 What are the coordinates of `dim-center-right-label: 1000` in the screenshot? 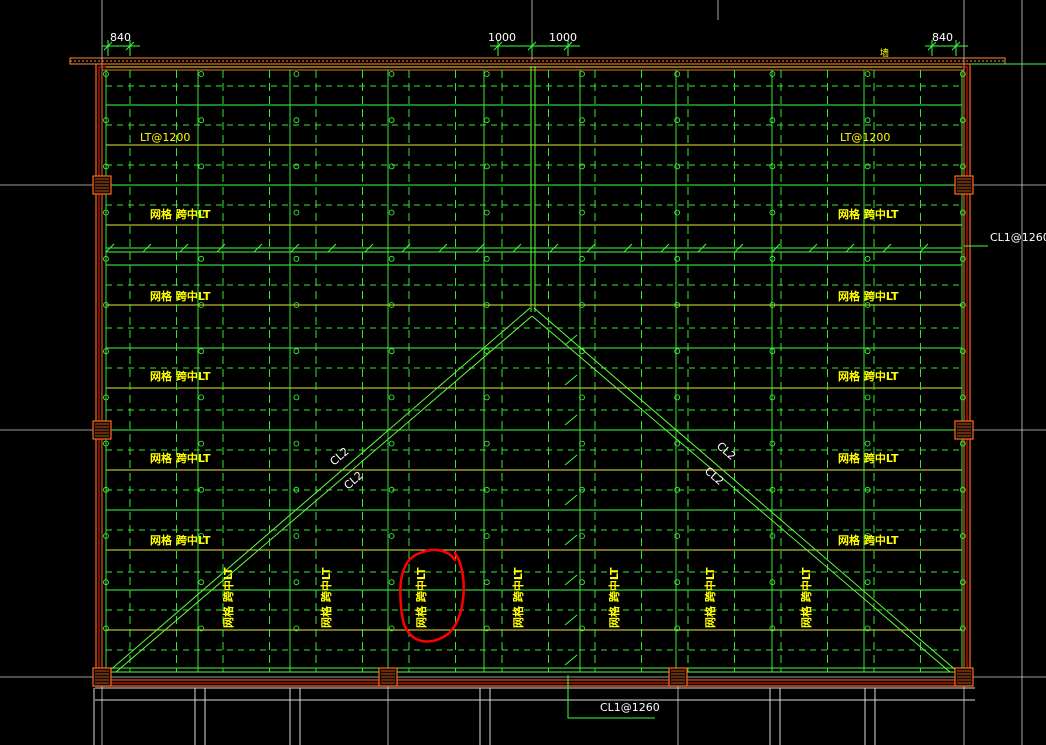 It's located at (563, 37).